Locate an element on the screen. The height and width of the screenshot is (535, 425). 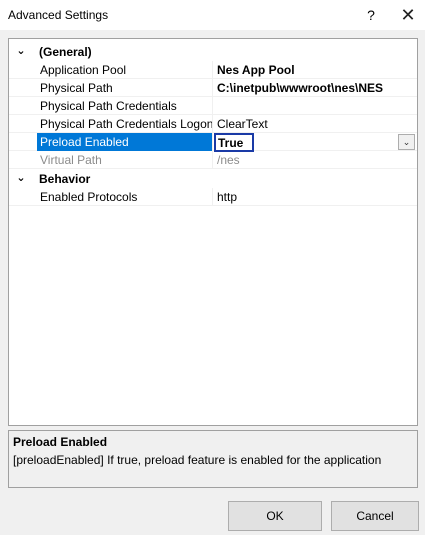
cancel-button: Cancel is located at coordinates (375, 516).